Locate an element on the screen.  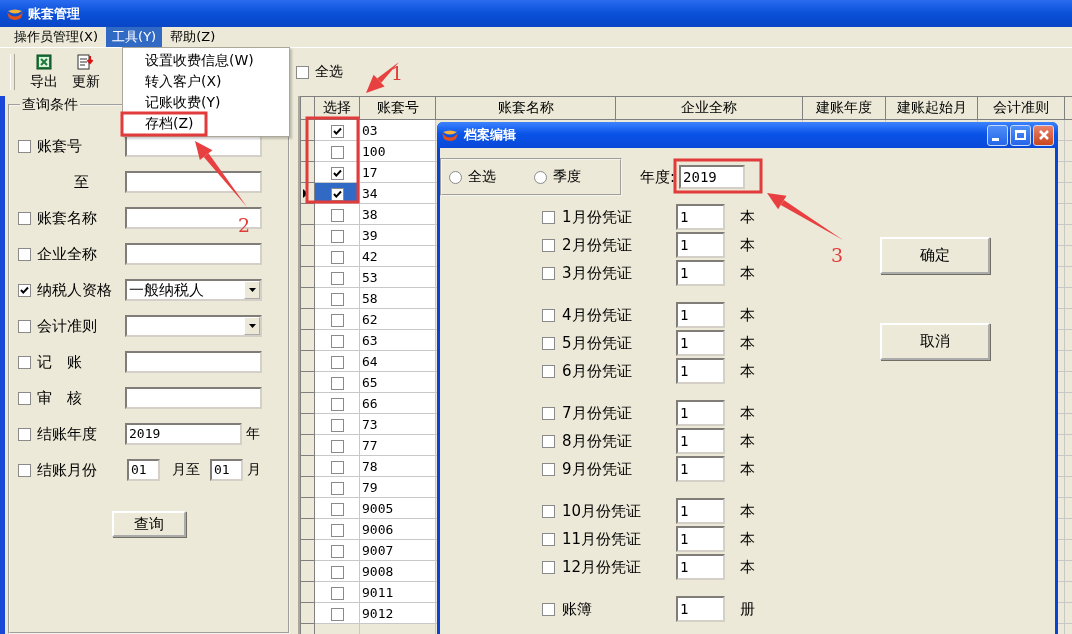
checkbox-label: 1月份凭证 is located at coordinates (597, 217).